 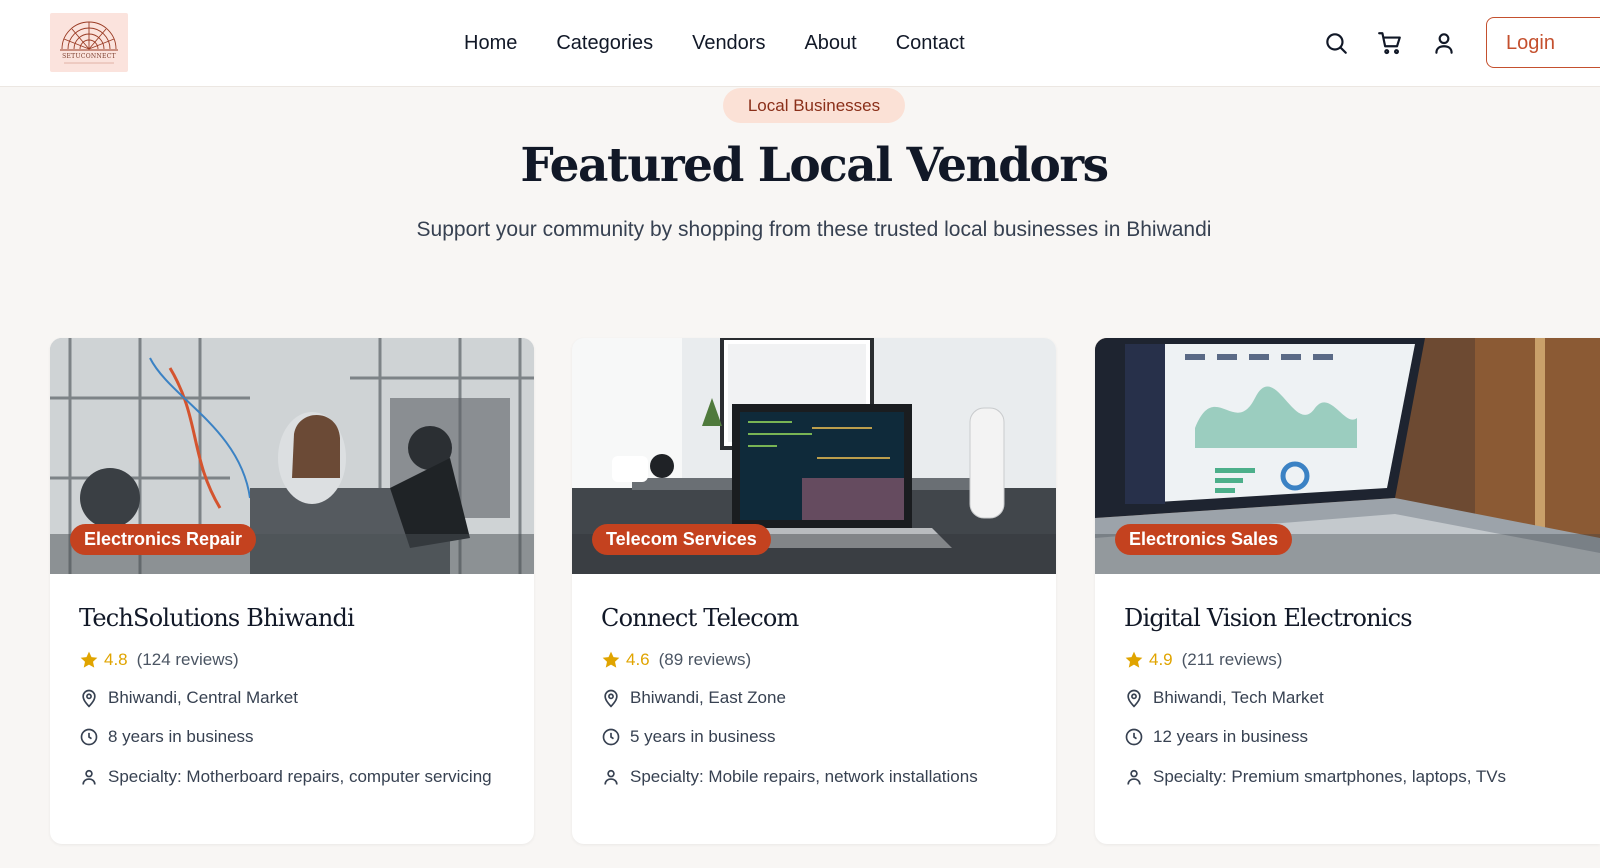 What do you see at coordinates (1230, 736) in the screenshot?
I see `years-text: 12 years in business` at bounding box center [1230, 736].